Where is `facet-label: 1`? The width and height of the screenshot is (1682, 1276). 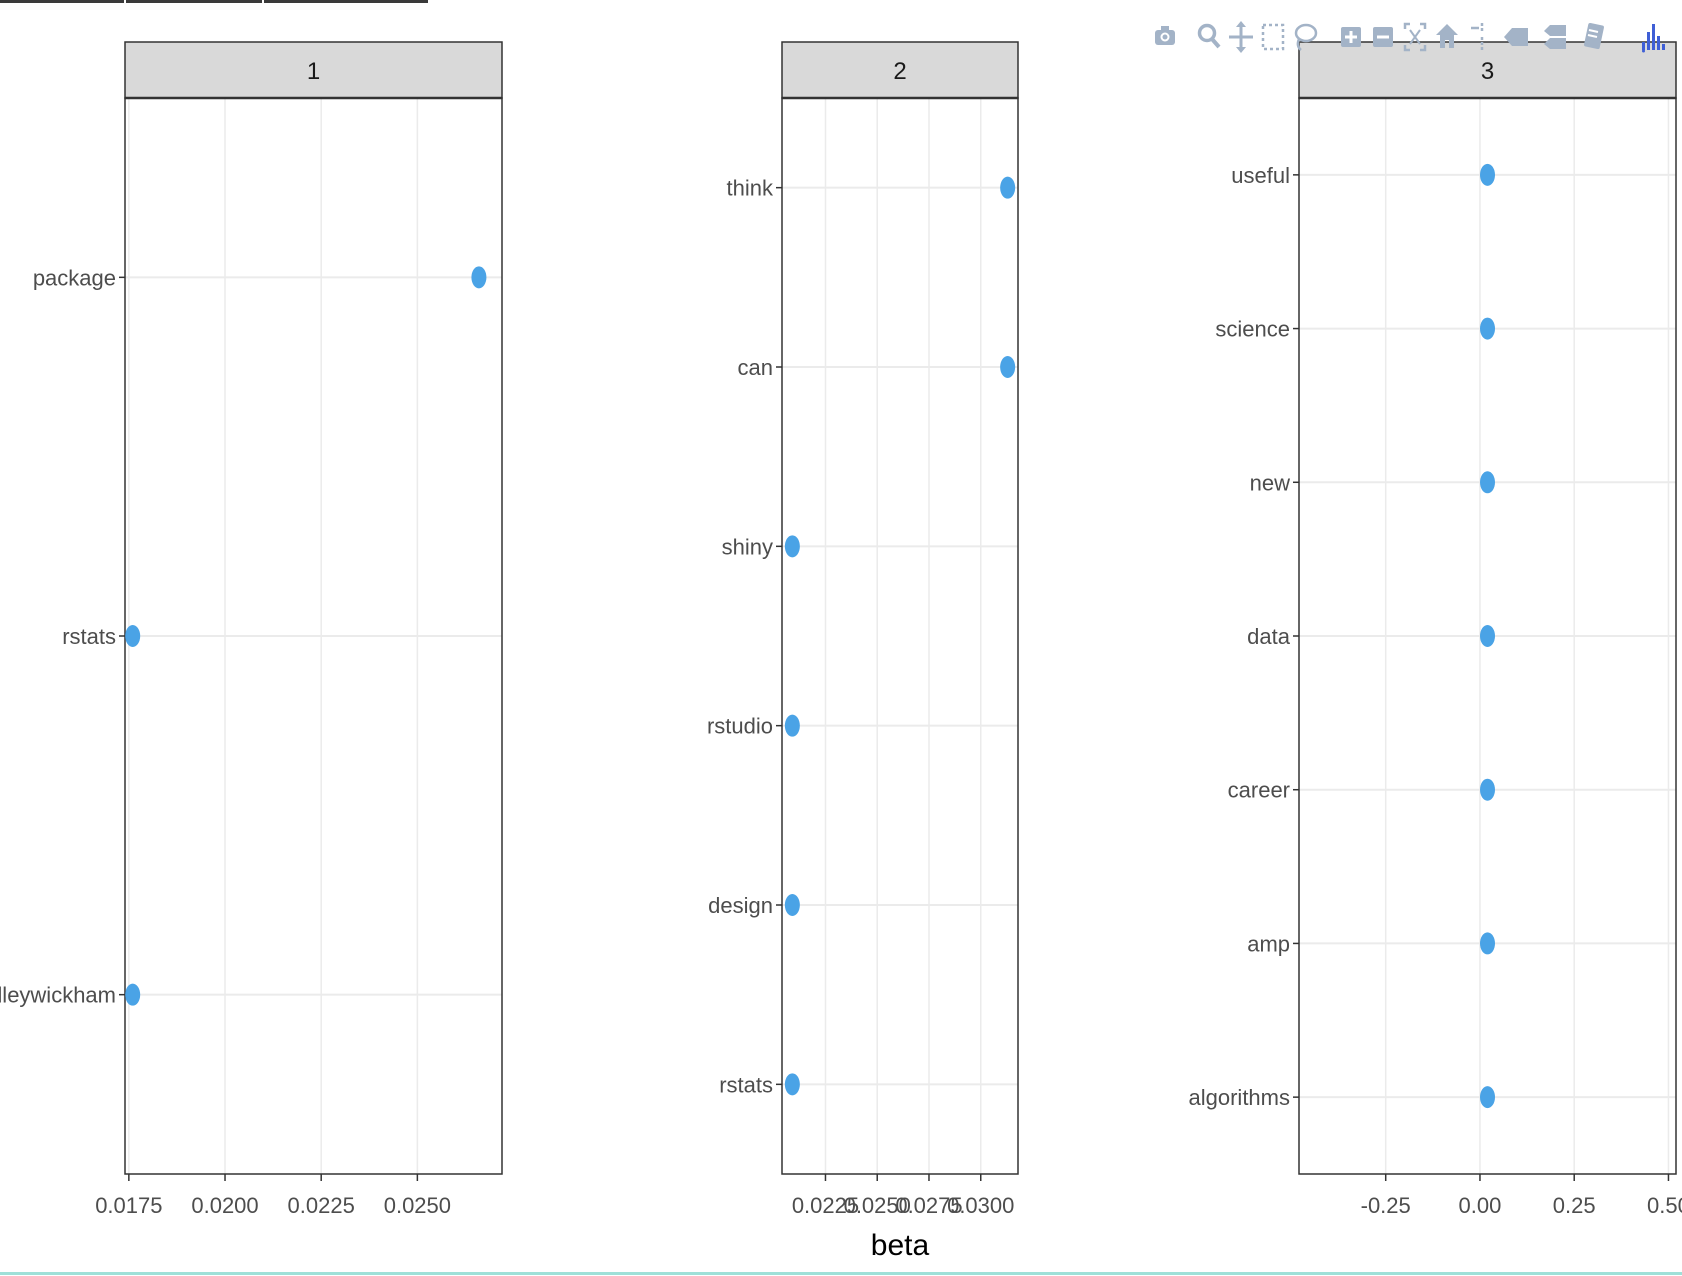
facet-label: 1 is located at coordinates (313, 71).